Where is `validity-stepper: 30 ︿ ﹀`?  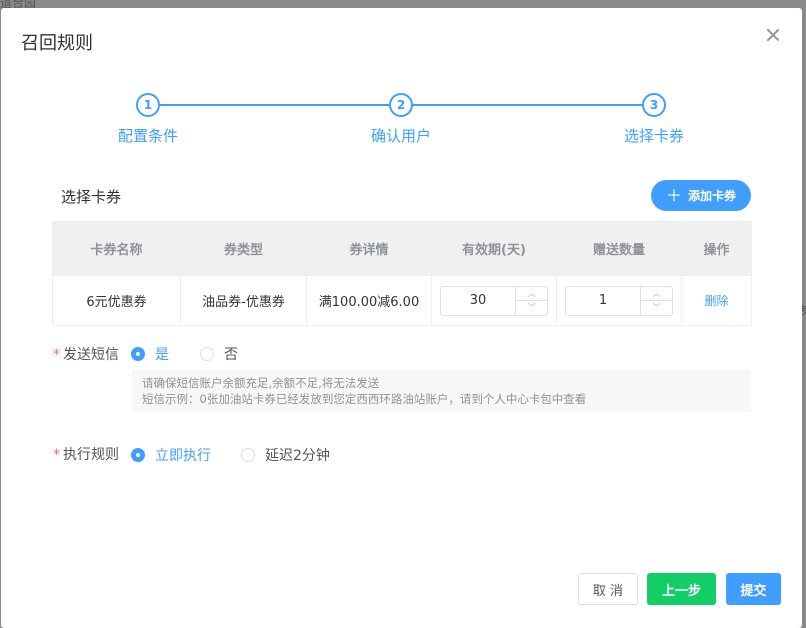
validity-stepper: 30 ︿ ﹀ is located at coordinates (494, 300).